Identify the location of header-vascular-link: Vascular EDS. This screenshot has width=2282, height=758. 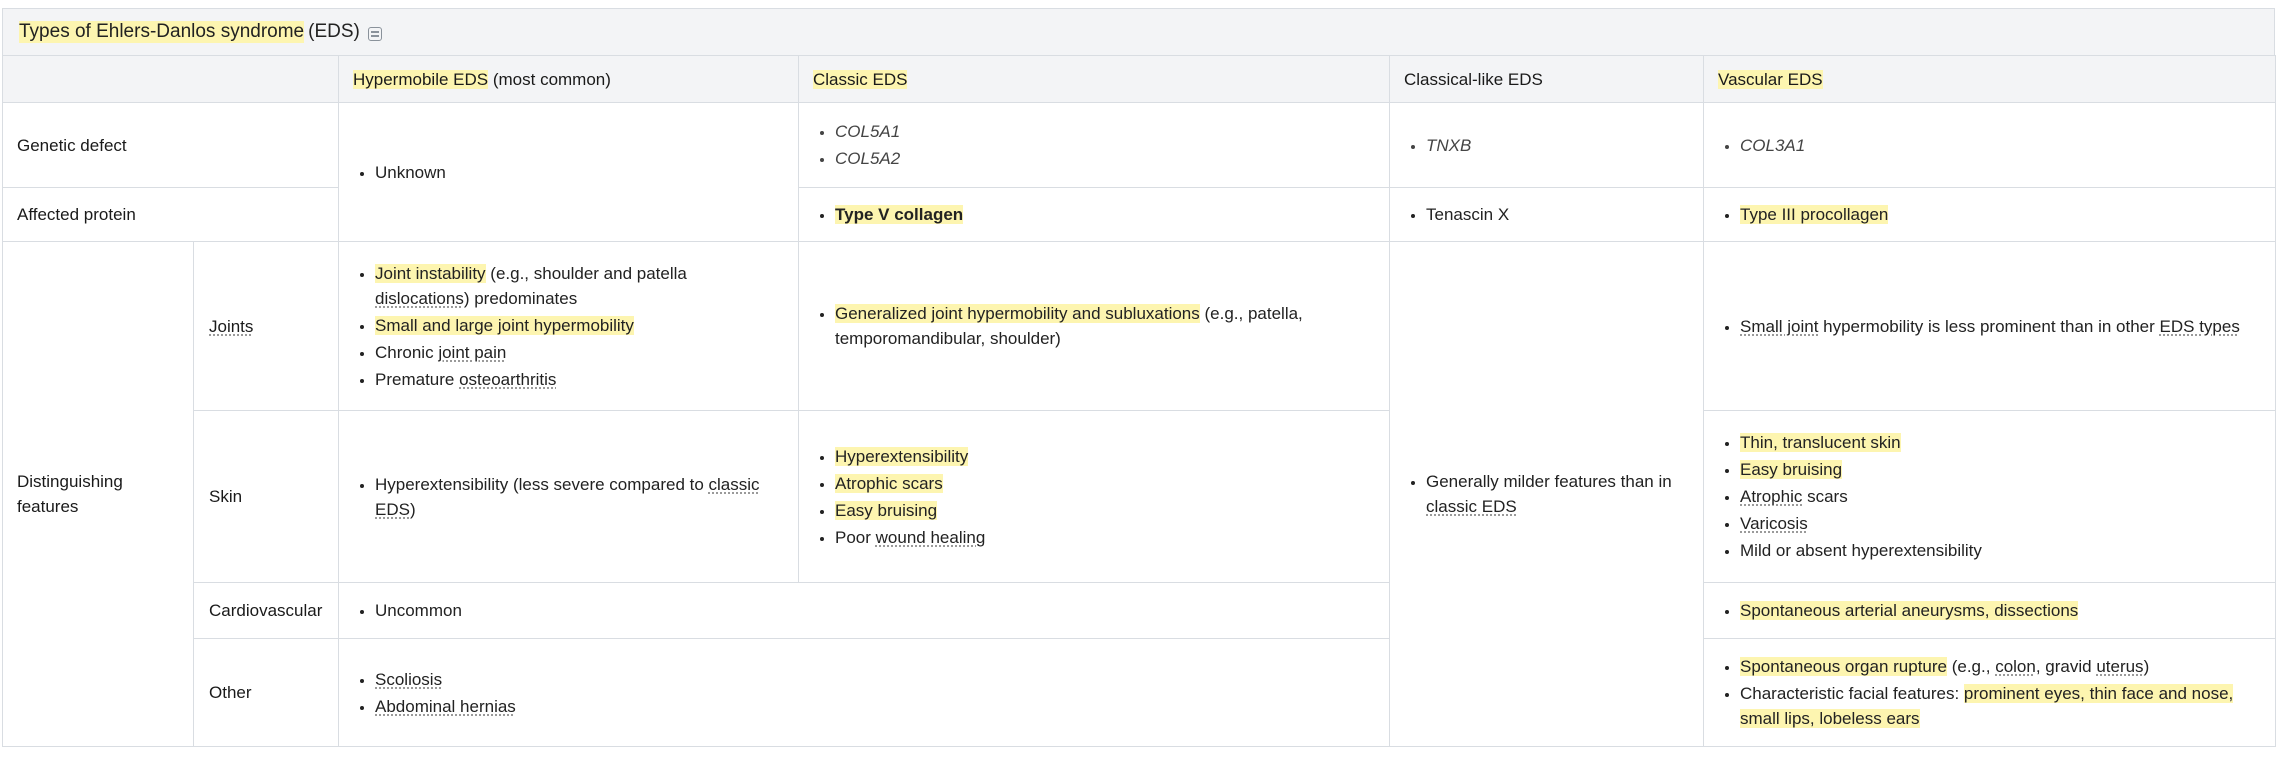
(1770, 79).